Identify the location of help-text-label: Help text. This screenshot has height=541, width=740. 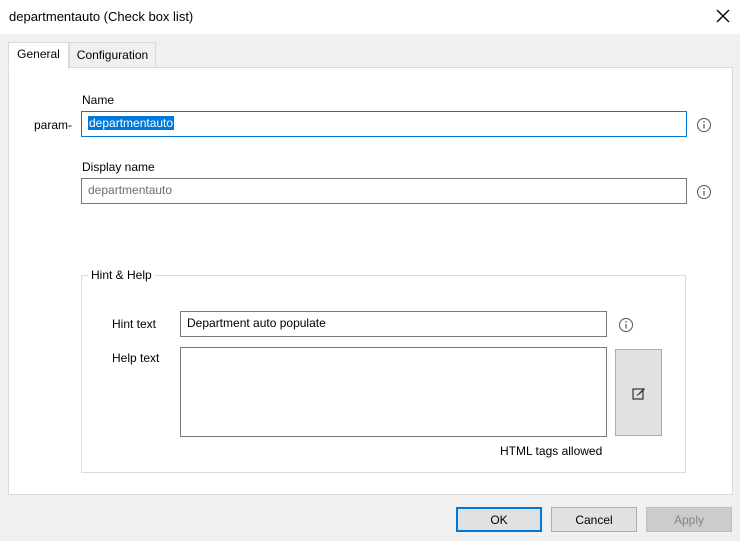
(136, 358).